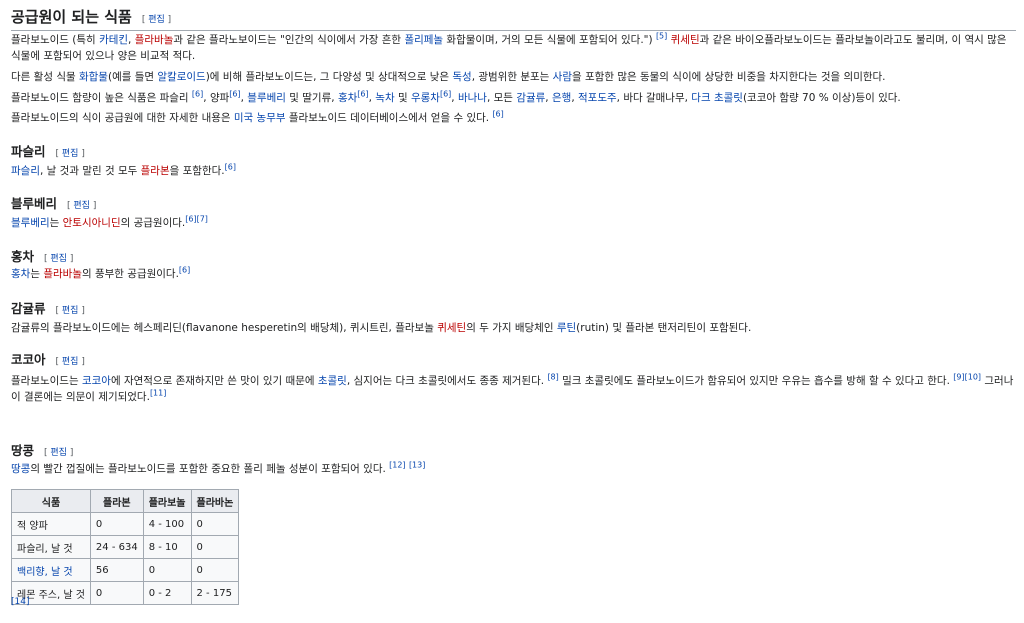 The image size is (1024, 623). I want to click on paragraph: 블루베리는 안토시아니딘의 공급원이다.[6][7], so click(513, 223).